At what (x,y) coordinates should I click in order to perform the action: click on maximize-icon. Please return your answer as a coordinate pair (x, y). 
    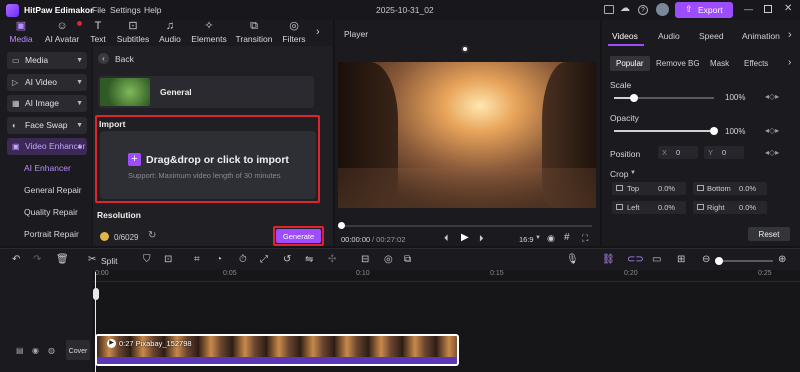
    Looking at the image, I should click on (768, 9).